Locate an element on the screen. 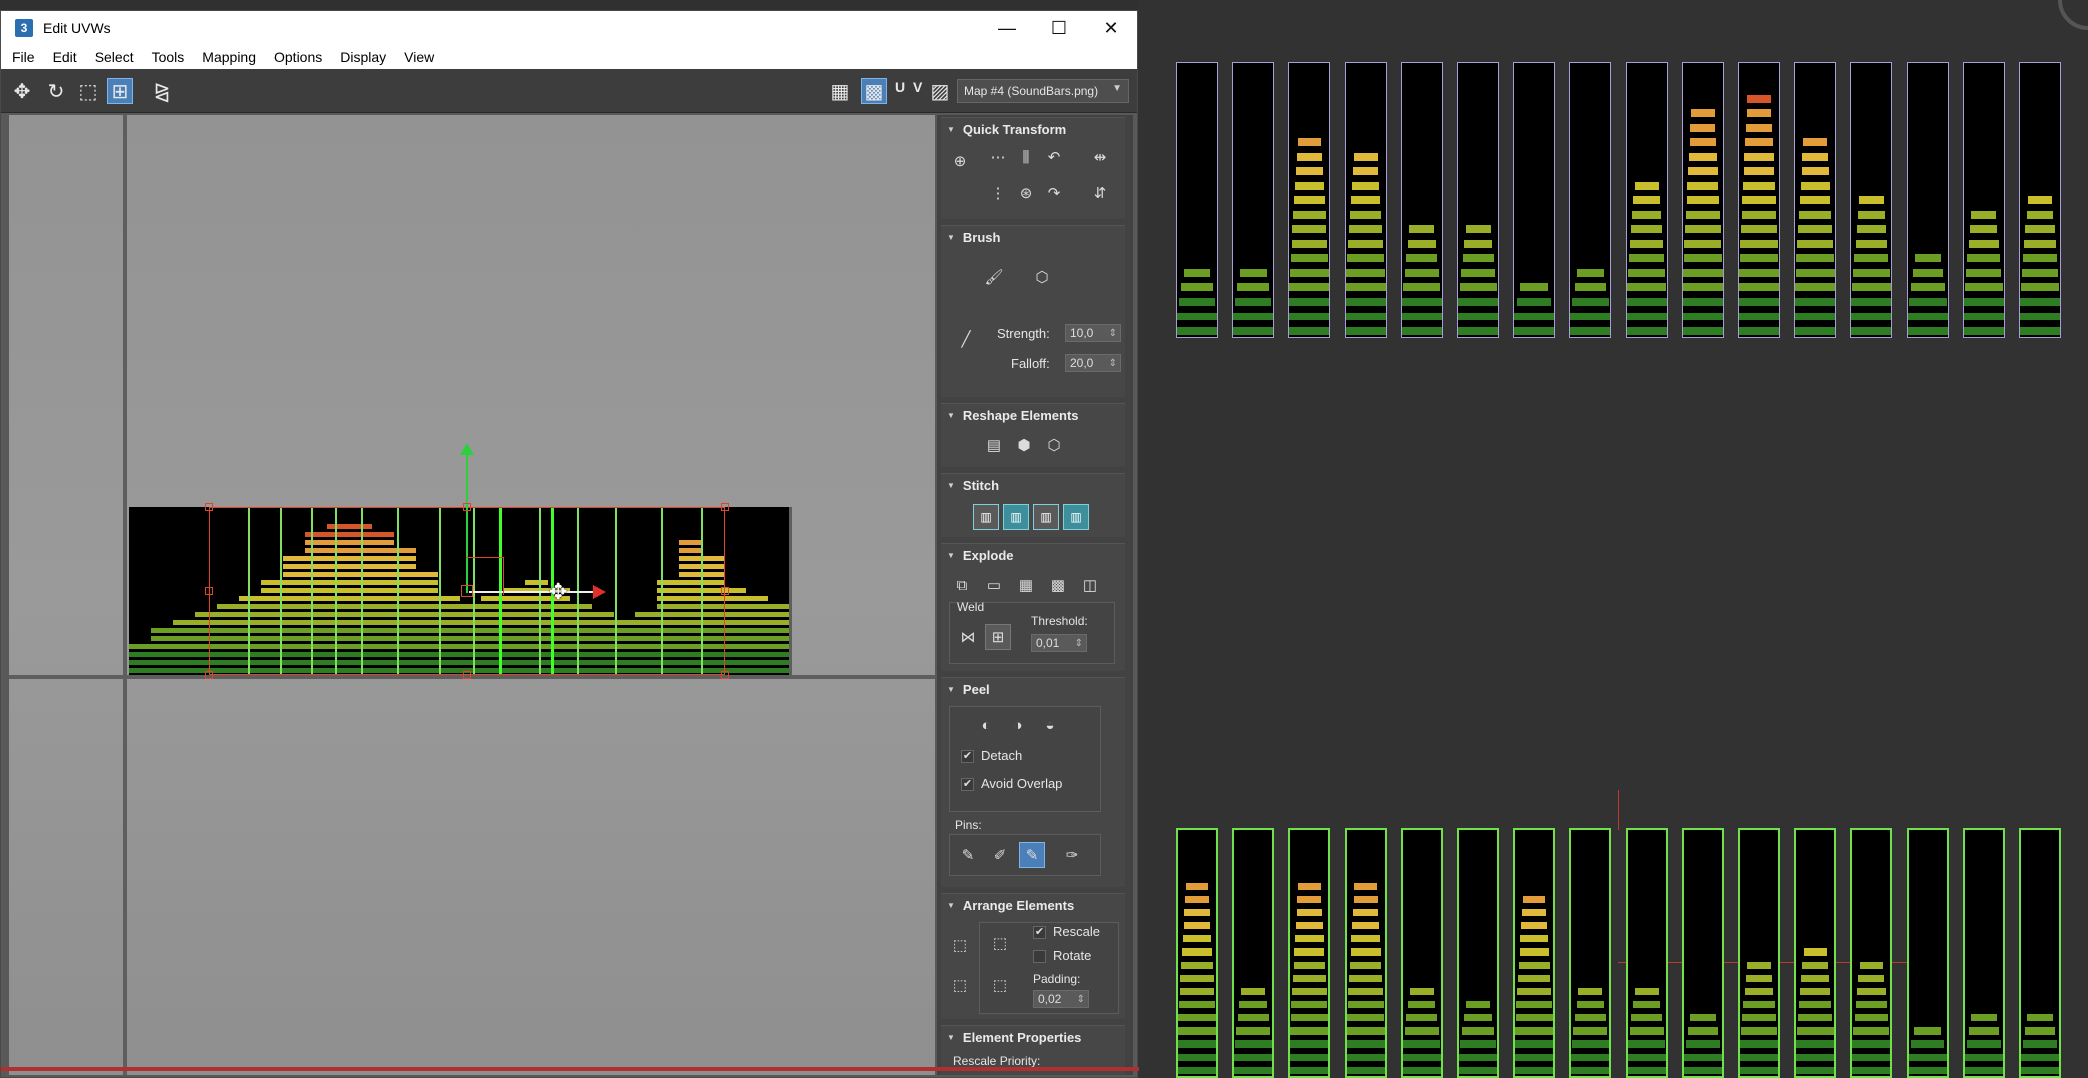  quick-peel-icon: ◐ is located at coordinates (986, 725).